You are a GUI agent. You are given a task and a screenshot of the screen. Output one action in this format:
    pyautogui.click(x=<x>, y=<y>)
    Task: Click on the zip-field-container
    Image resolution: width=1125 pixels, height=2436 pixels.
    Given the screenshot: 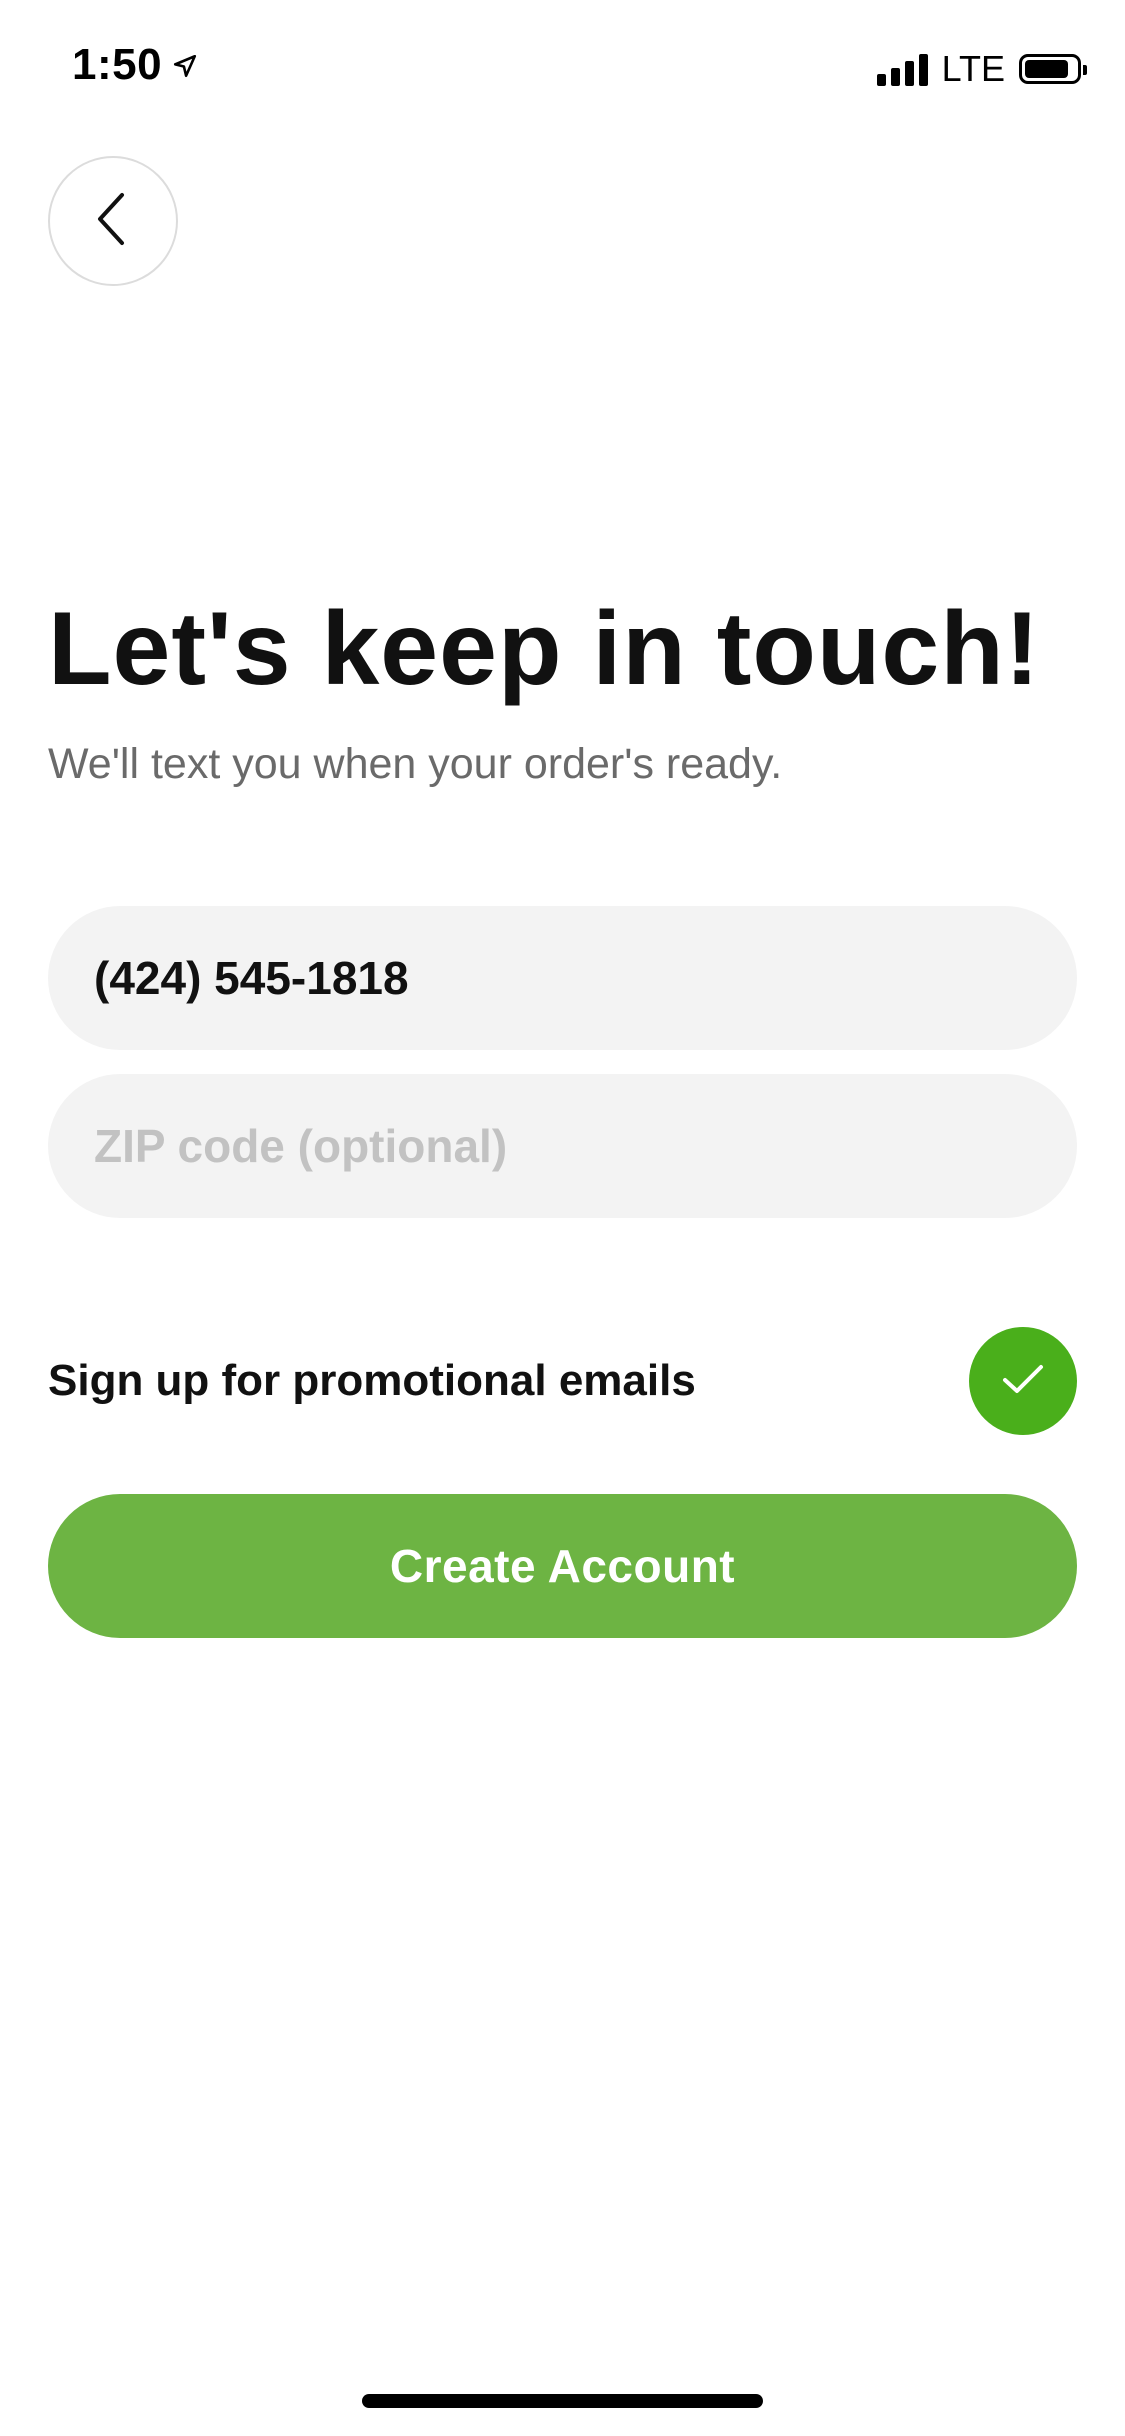 What is the action you would take?
    pyautogui.click(x=562, y=1146)
    